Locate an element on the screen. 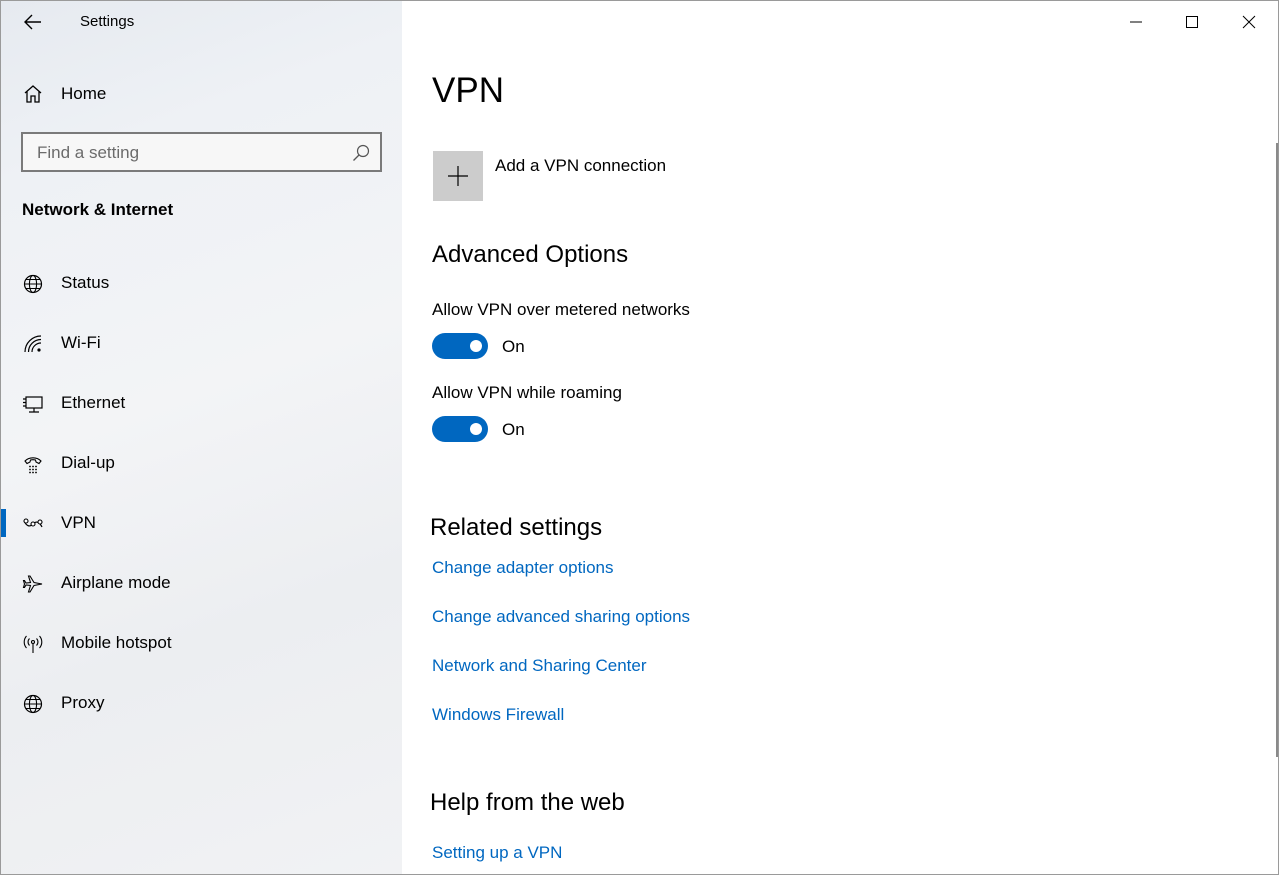 The image size is (1279, 875). sidebar-item-label: Ethernet is located at coordinates (93, 402).